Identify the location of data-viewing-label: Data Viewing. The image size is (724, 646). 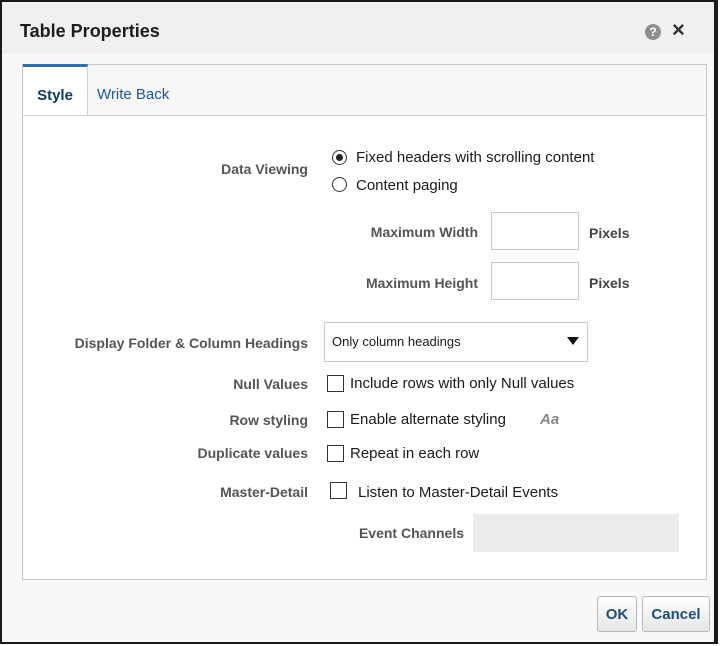
(264, 169).